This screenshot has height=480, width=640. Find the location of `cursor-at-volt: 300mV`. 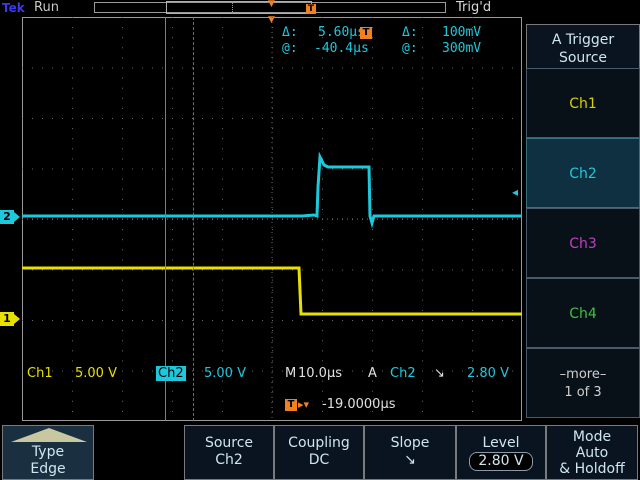

cursor-at-volt: 300mV is located at coordinates (462, 48).